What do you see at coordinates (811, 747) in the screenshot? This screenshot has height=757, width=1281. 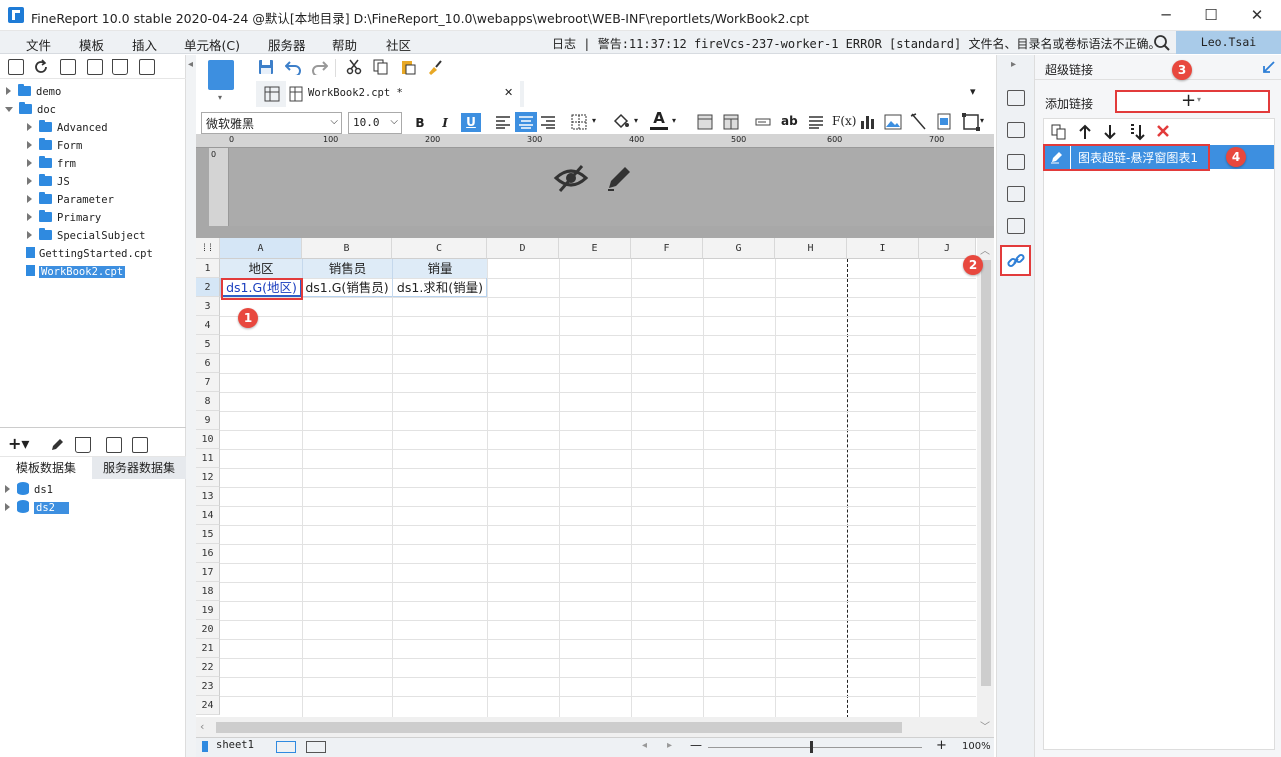 I see `zoom-slider-handle` at bounding box center [811, 747].